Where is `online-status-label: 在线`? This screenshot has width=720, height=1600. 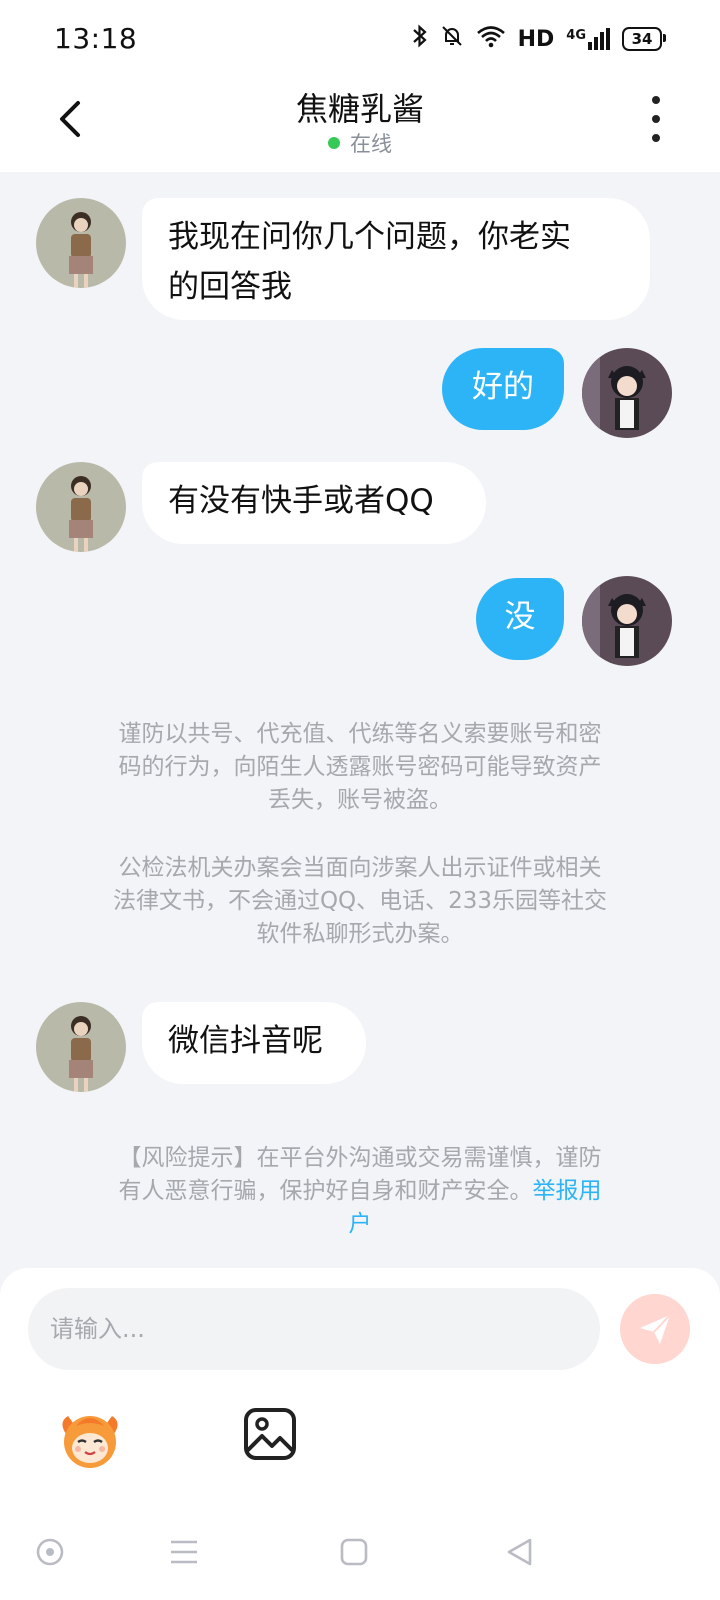
online-status-label: 在线 is located at coordinates (371, 144).